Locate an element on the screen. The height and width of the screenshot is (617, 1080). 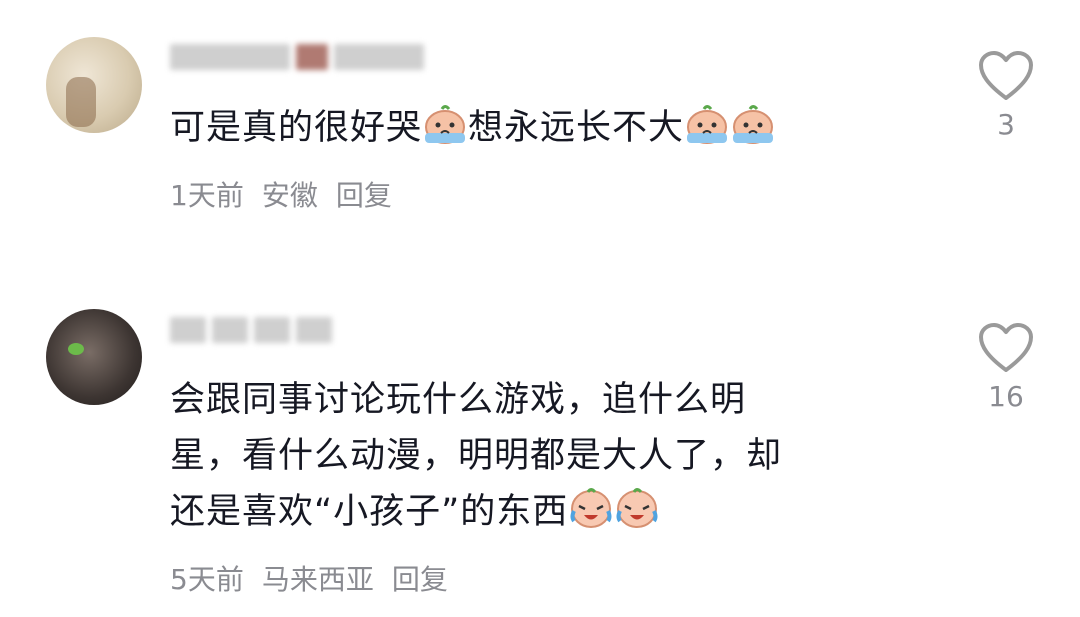
comment-text: 可是真的很好哭 想永远长不大 is located at coordinates (473, 128).